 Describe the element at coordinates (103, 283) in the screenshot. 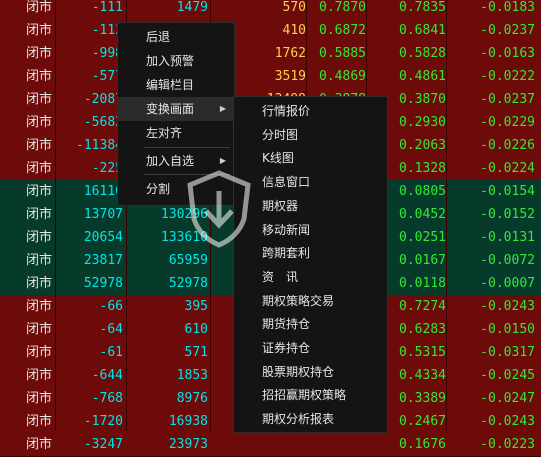

I see `cell-change: 52978` at that location.